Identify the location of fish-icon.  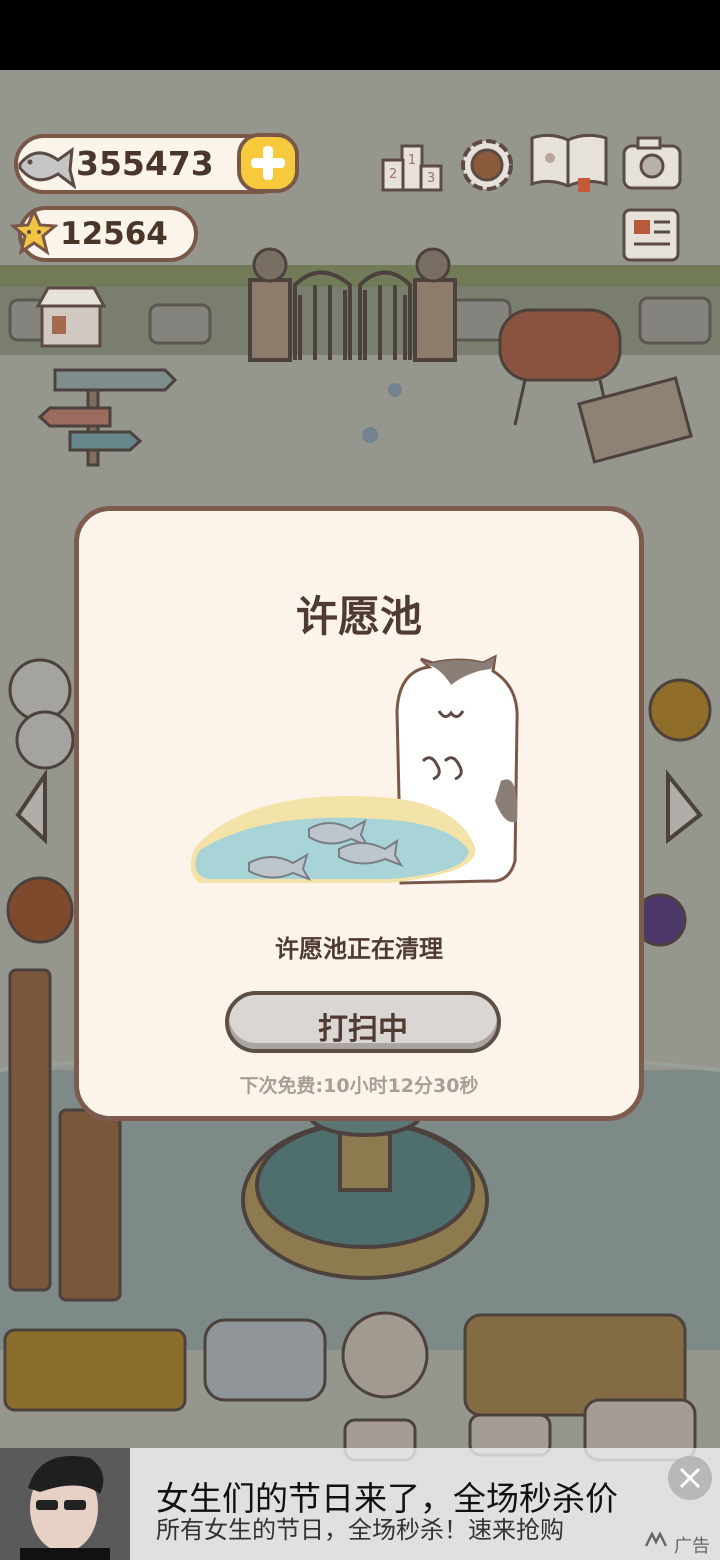
(47, 168).